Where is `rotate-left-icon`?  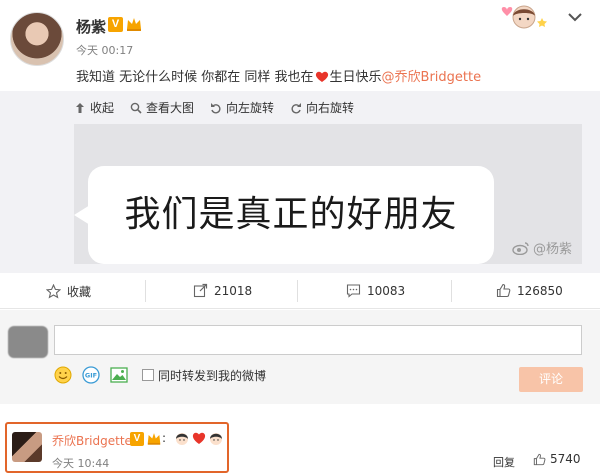 rotate-left-icon is located at coordinates (216, 108).